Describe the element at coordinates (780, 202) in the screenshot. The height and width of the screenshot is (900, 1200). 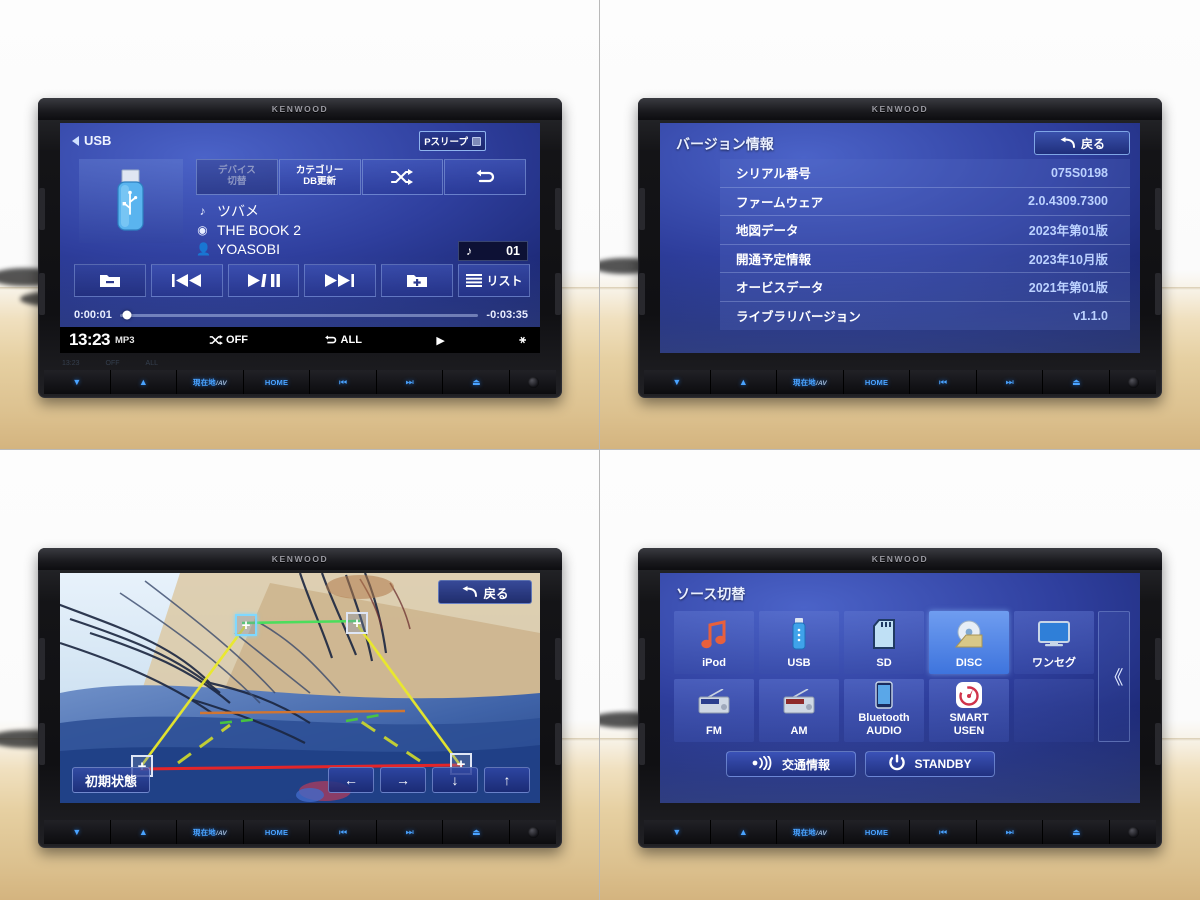
I see `row-key: ファームウェア` at that location.